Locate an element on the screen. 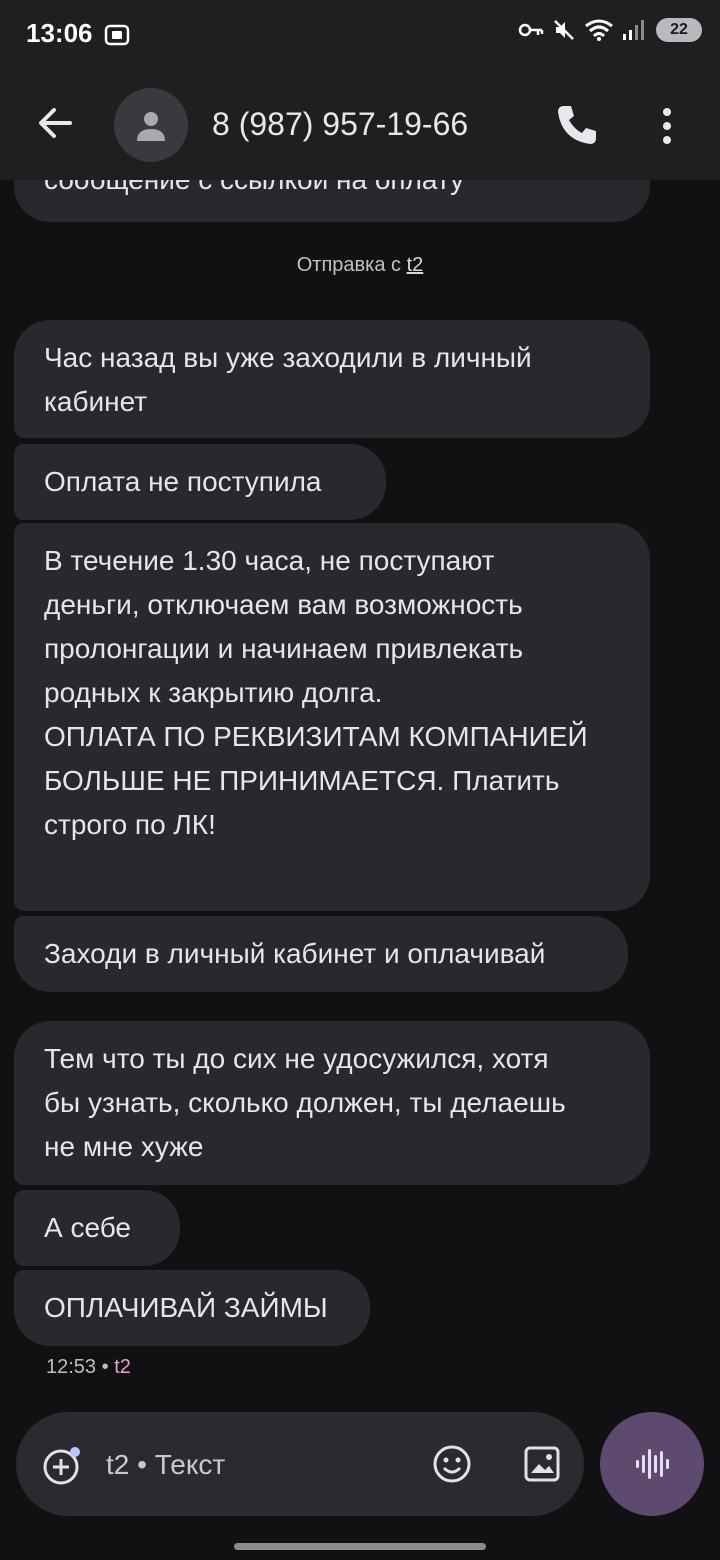 This screenshot has width=720, height=1560. emoji-icon is located at coordinates (452, 1464).